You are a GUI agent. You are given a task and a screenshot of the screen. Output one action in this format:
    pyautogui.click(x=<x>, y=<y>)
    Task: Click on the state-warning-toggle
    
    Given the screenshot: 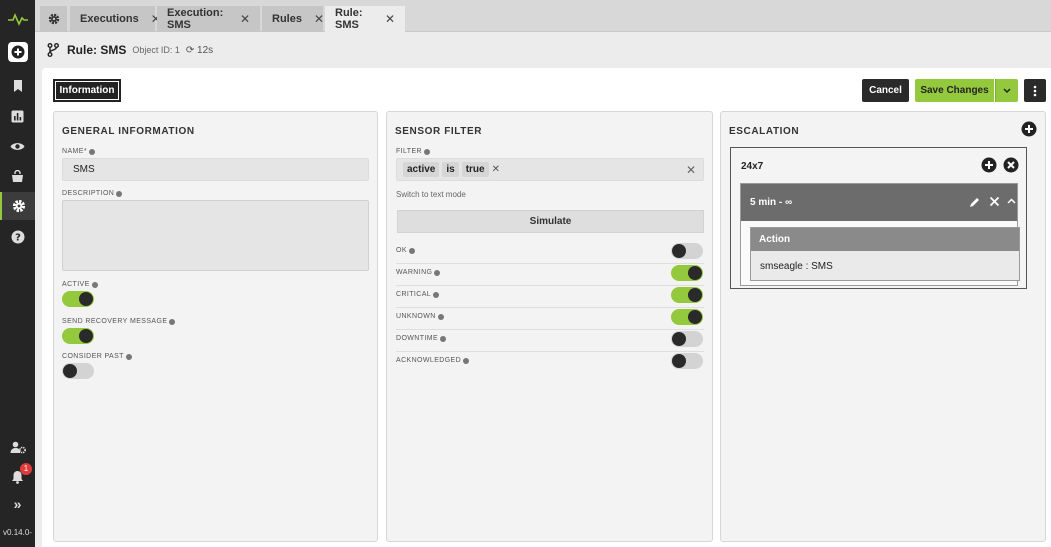 What is the action you would take?
    pyautogui.click(x=687, y=273)
    